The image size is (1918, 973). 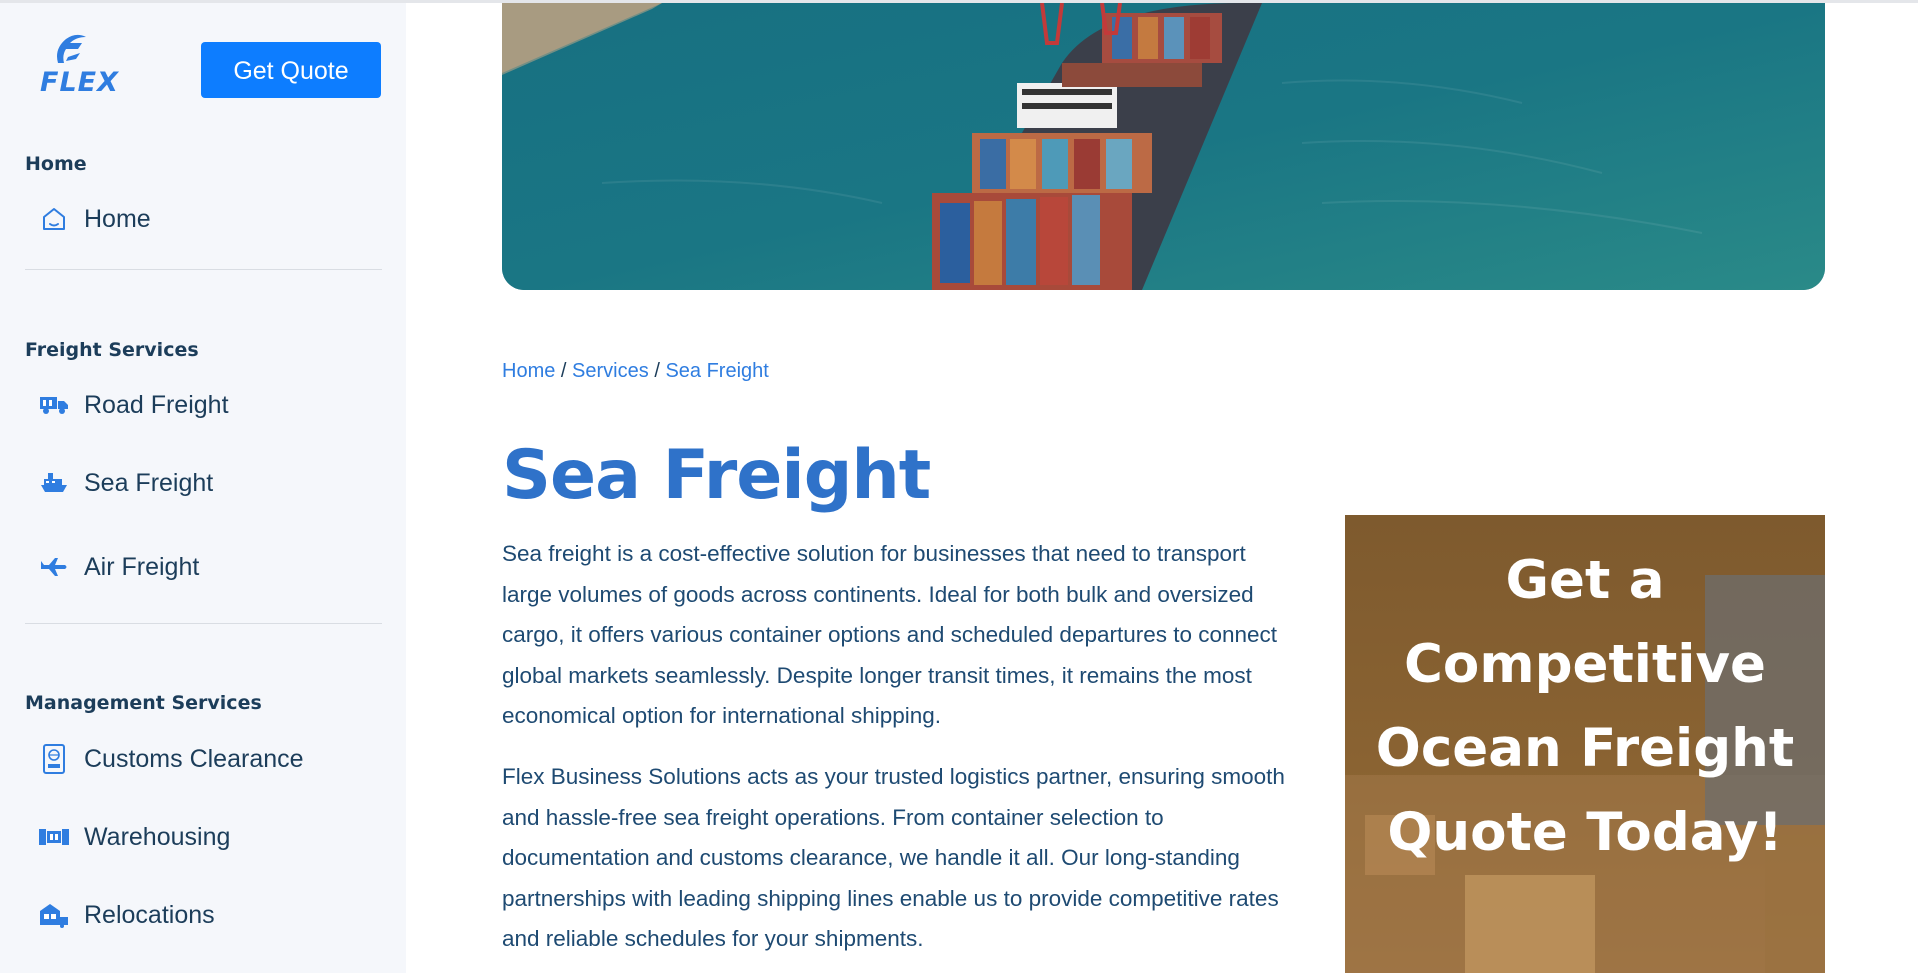 I want to click on section-title-home: Home, so click(x=56, y=164).